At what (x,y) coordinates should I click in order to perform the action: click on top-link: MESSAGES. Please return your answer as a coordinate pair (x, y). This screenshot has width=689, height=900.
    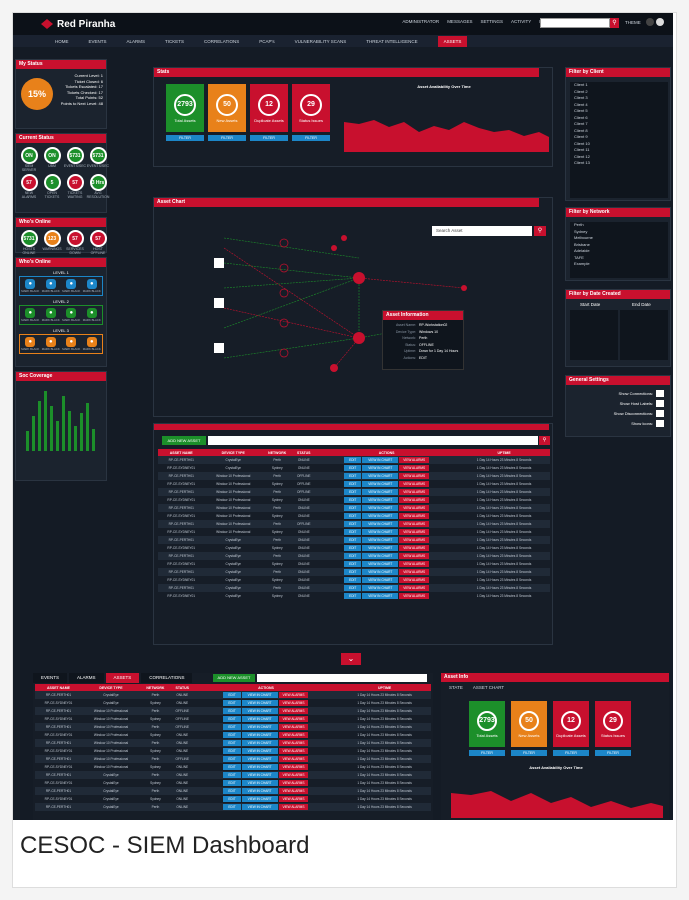
    Looking at the image, I should click on (459, 21).